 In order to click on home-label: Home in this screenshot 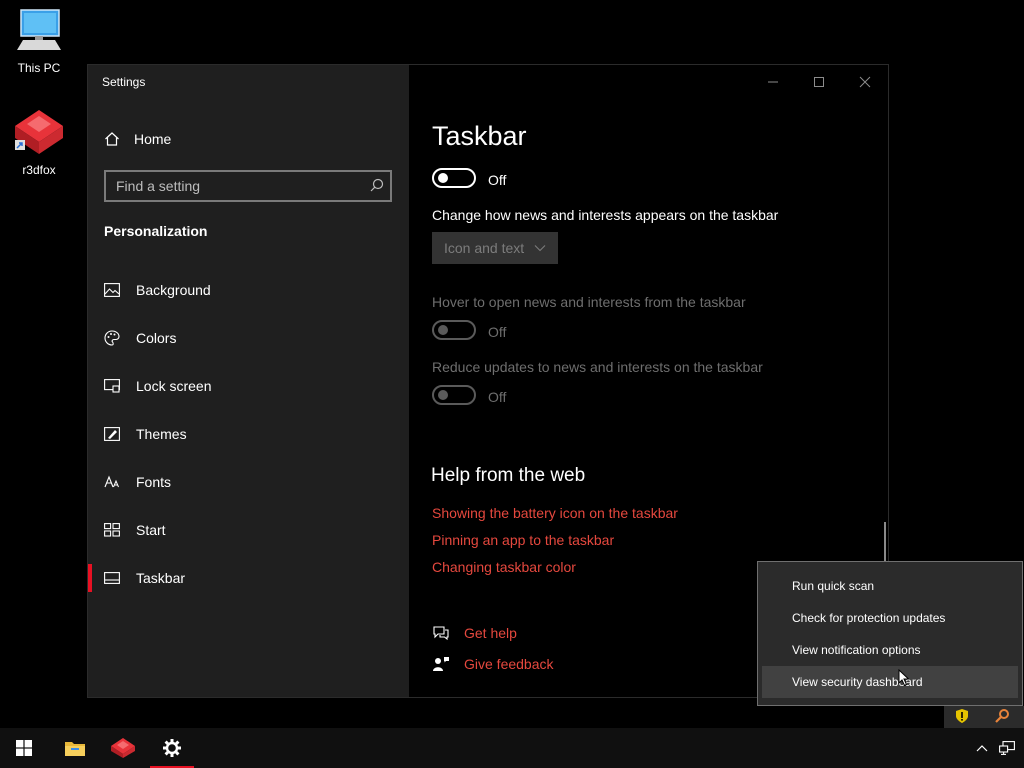, I will do `click(153, 139)`.